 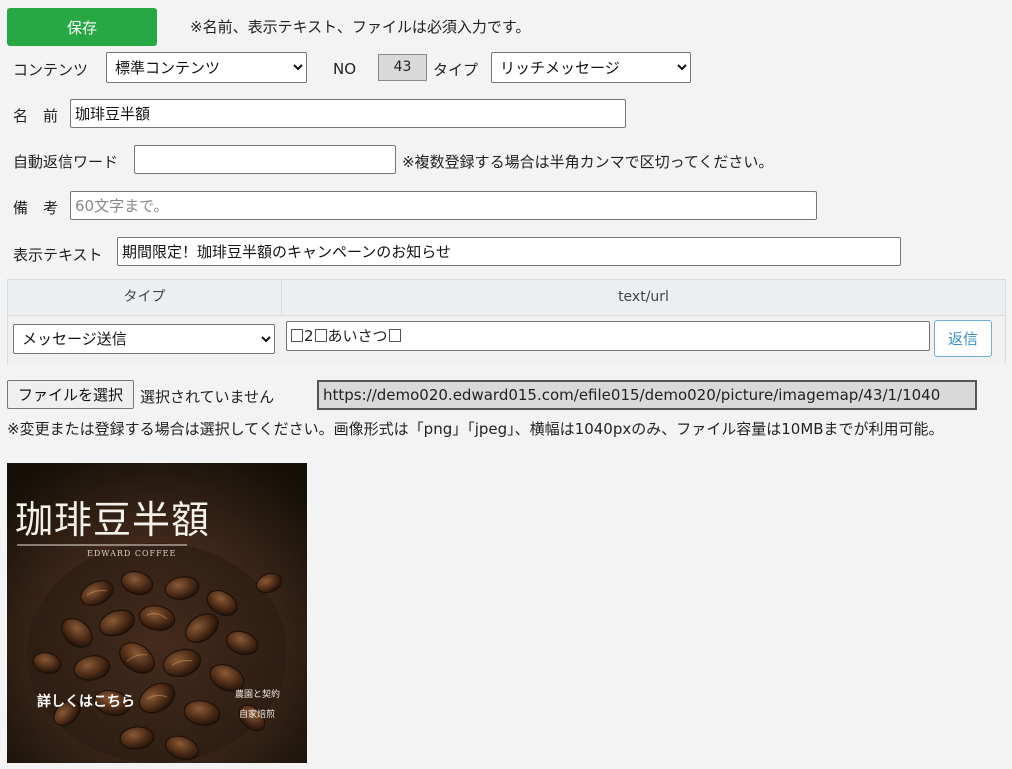 What do you see at coordinates (591, 67) in the screenshot?
I see `type-select: リッチメッセージ` at bounding box center [591, 67].